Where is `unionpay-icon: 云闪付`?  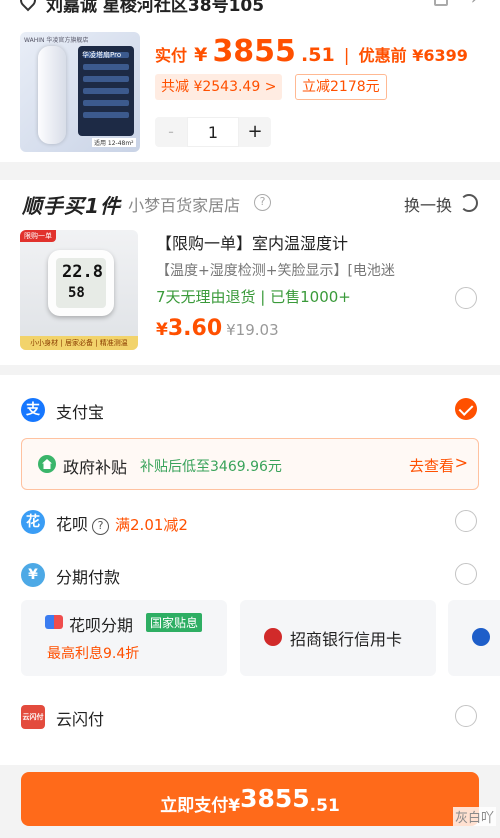
unionpay-icon: 云闪付 is located at coordinates (33, 717).